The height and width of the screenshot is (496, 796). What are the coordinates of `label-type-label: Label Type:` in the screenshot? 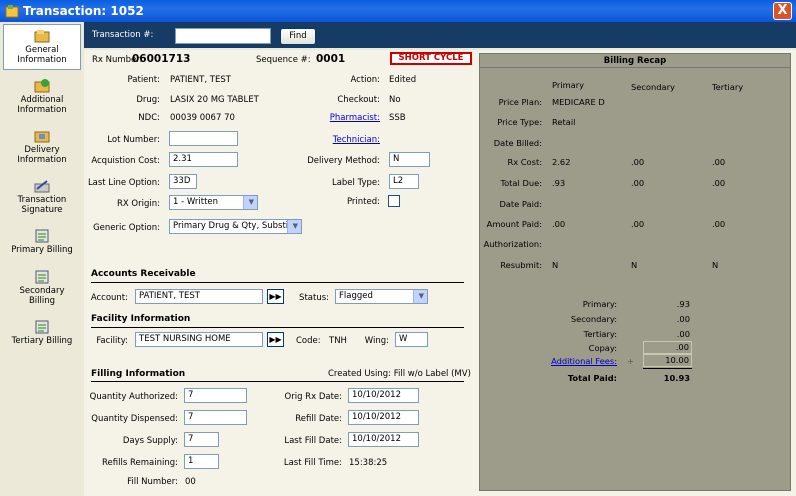 It's located at (355, 183).